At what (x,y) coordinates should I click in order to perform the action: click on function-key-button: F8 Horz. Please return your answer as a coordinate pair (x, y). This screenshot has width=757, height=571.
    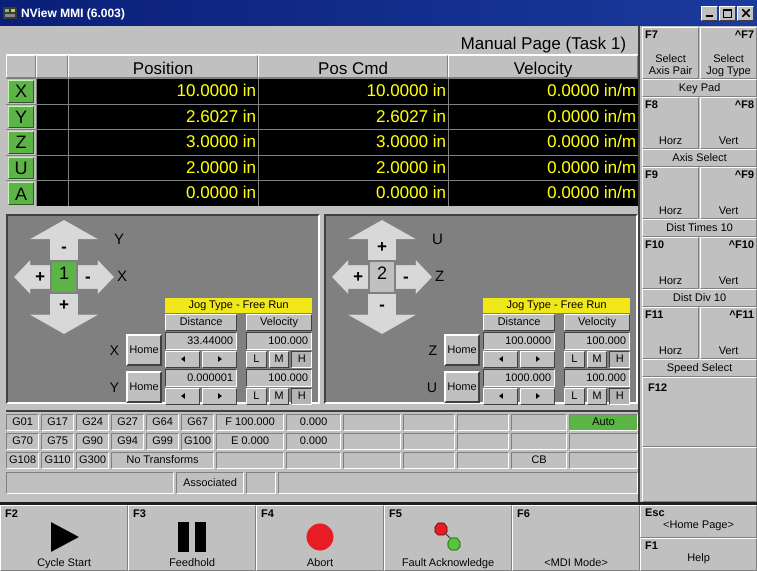
    Looking at the image, I should click on (670, 123).